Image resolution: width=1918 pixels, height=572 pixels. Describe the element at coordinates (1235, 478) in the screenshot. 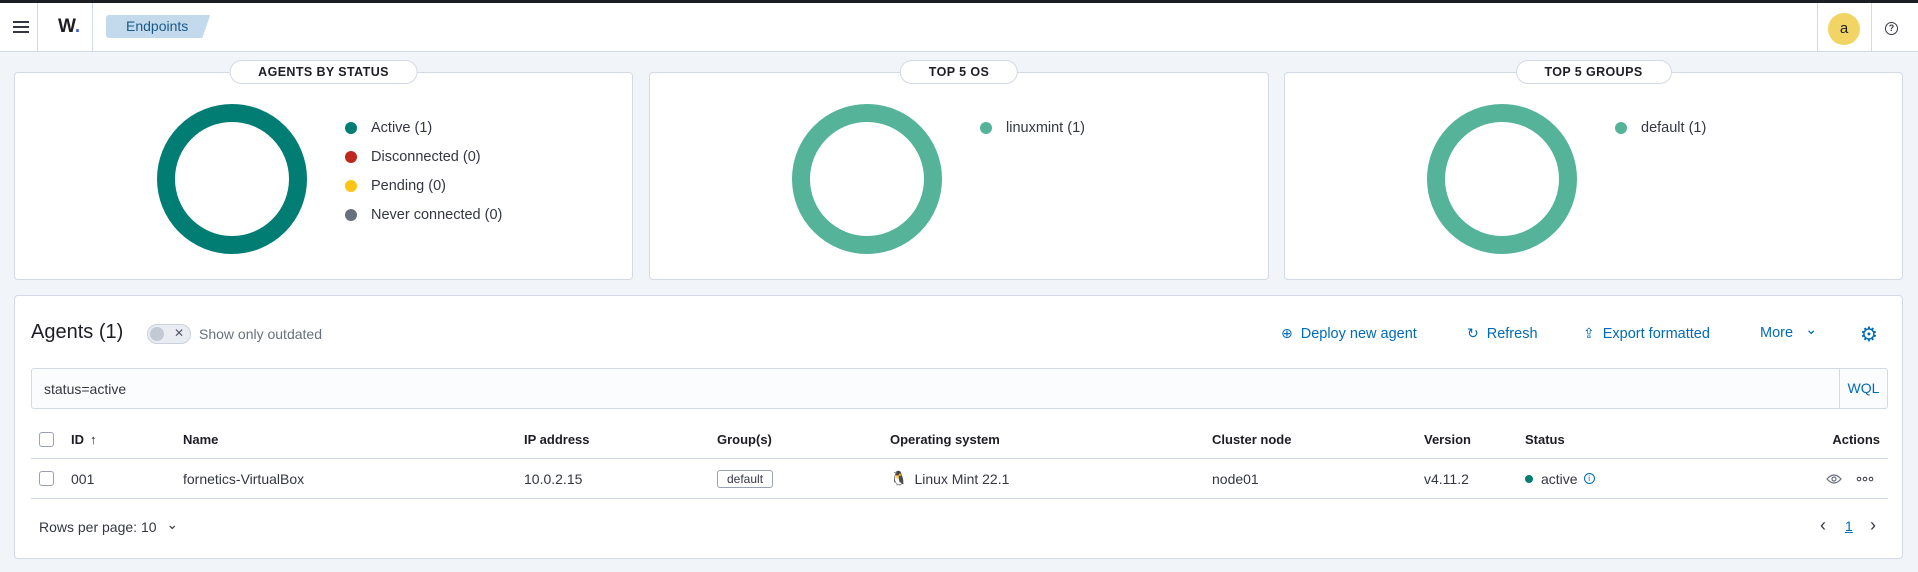

I see `agent-cluster-node: node01` at that location.